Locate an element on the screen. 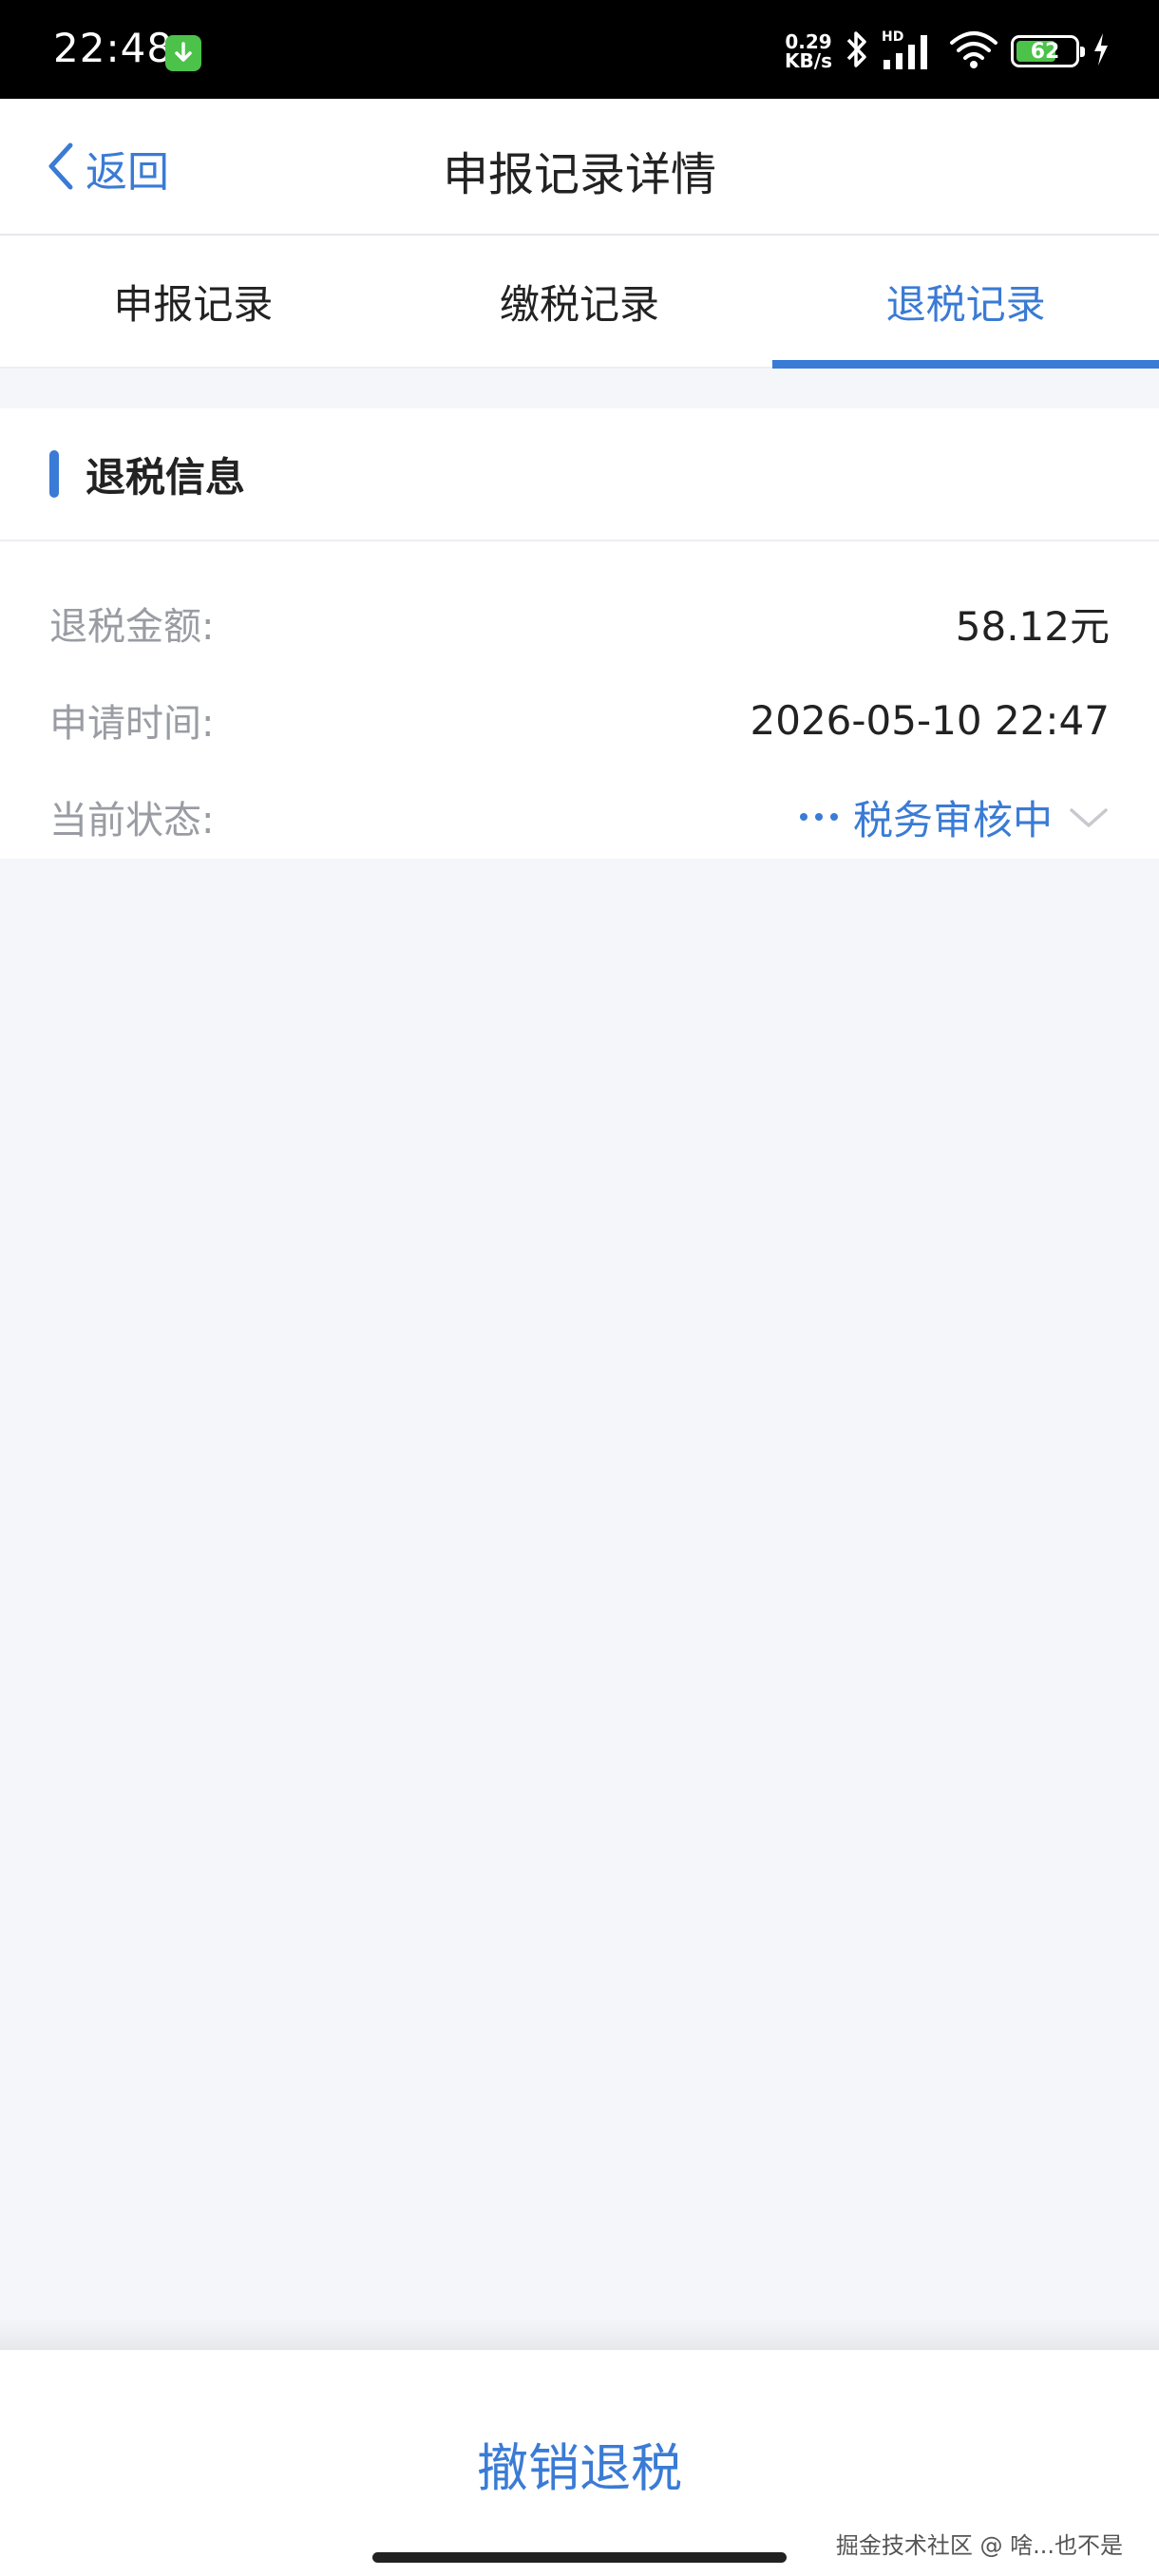 This screenshot has height=2576, width=1159. status-dropdown: 税务审核中 is located at coordinates (954, 817).